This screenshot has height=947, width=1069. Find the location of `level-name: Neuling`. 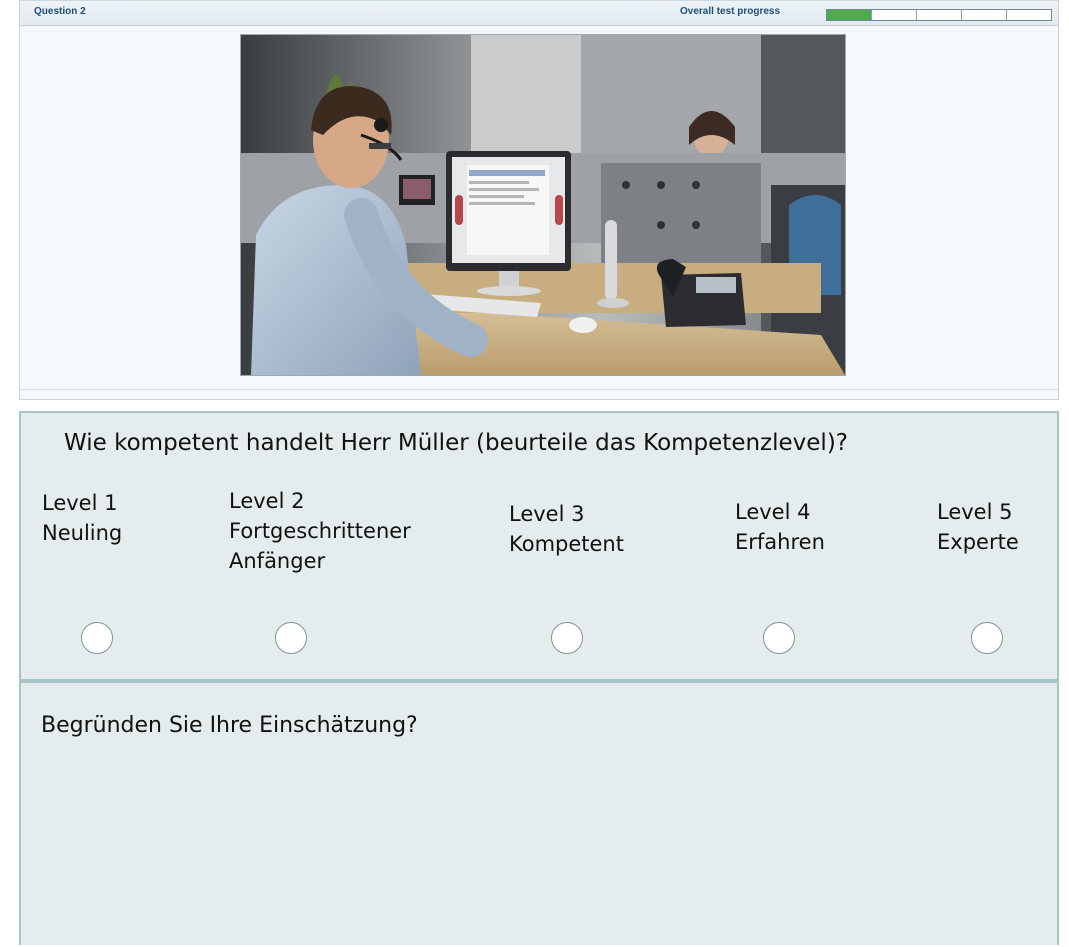

level-name: Neuling is located at coordinates (82, 533).